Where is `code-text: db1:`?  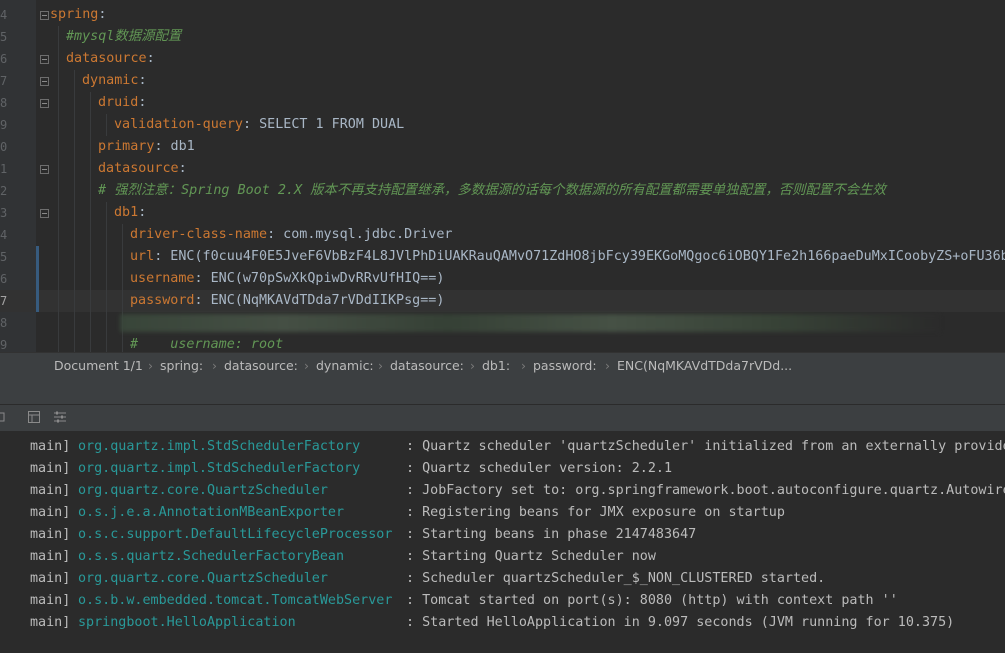
code-text: db1: is located at coordinates (130, 213).